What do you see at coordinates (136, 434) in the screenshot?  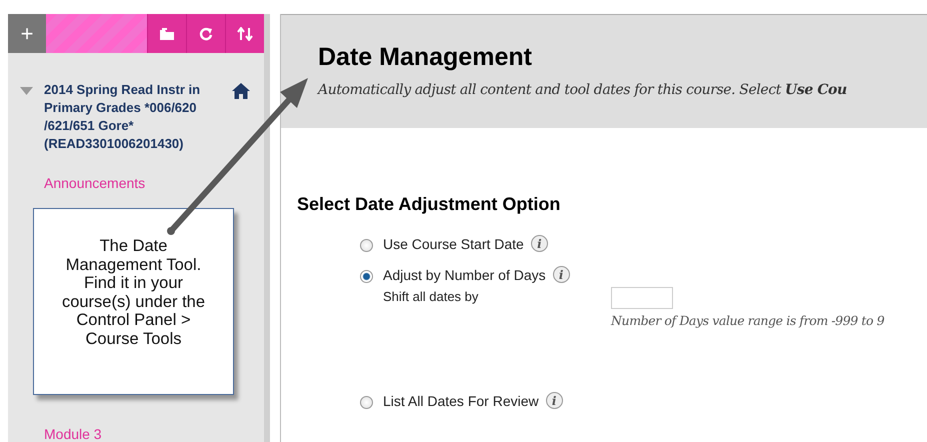 I see `sidebar-link: Module 3` at bounding box center [136, 434].